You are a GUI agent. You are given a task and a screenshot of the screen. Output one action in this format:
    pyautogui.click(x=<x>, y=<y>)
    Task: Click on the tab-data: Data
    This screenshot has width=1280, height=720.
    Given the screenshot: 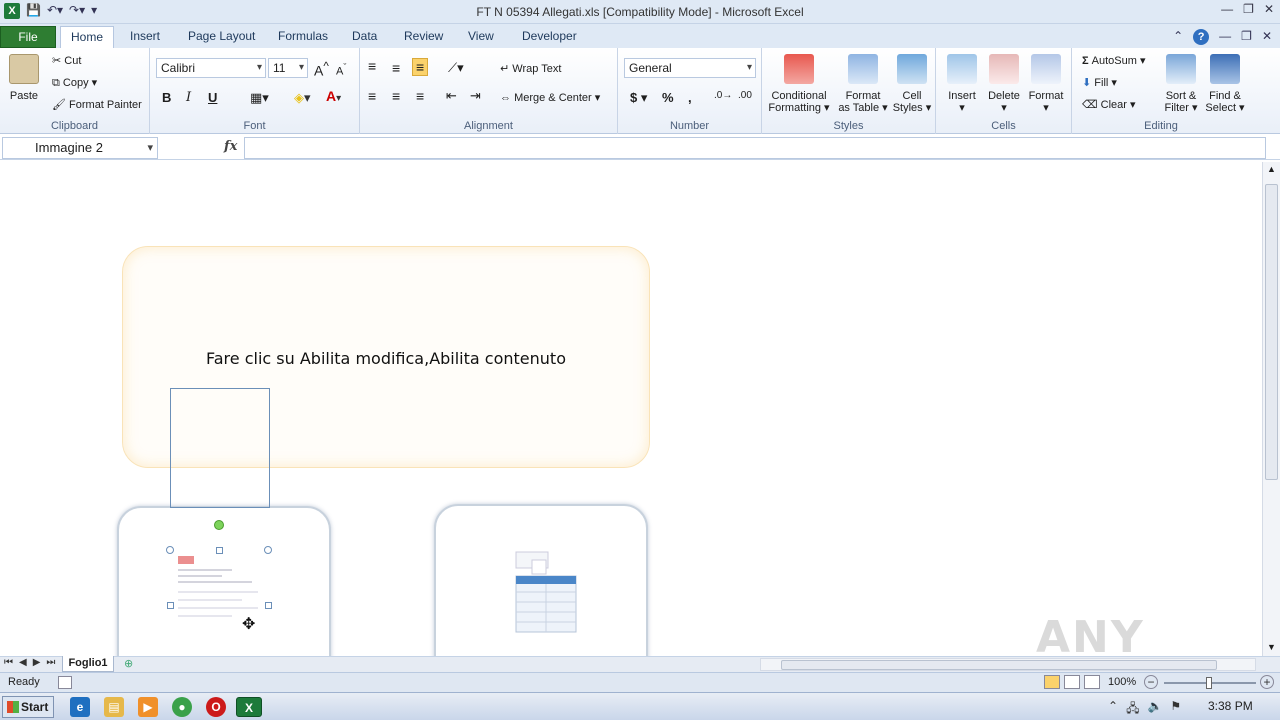 What is the action you would take?
    pyautogui.click(x=364, y=37)
    